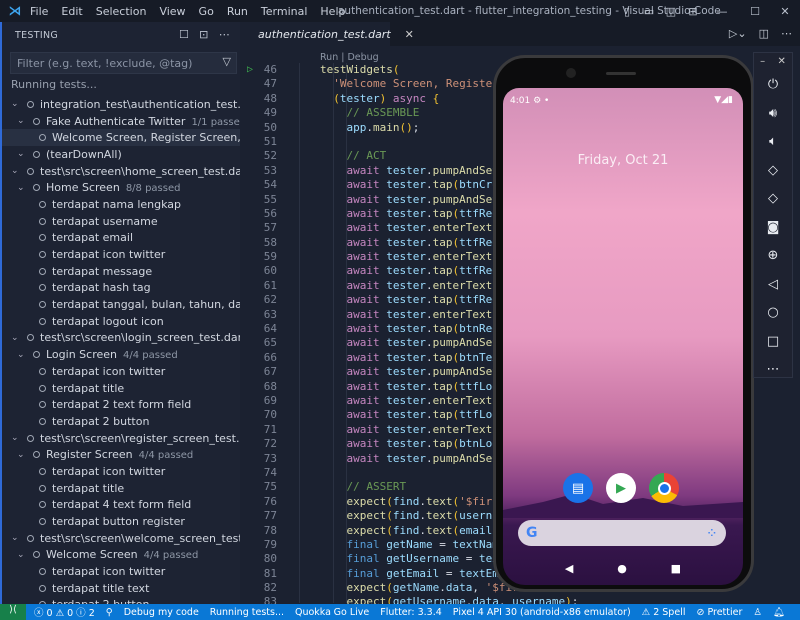  What do you see at coordinates (121, 154) in the screenshot?
I see `test-group-item: ⌄ (tearDownAll)` at bounding box center [121, 154].